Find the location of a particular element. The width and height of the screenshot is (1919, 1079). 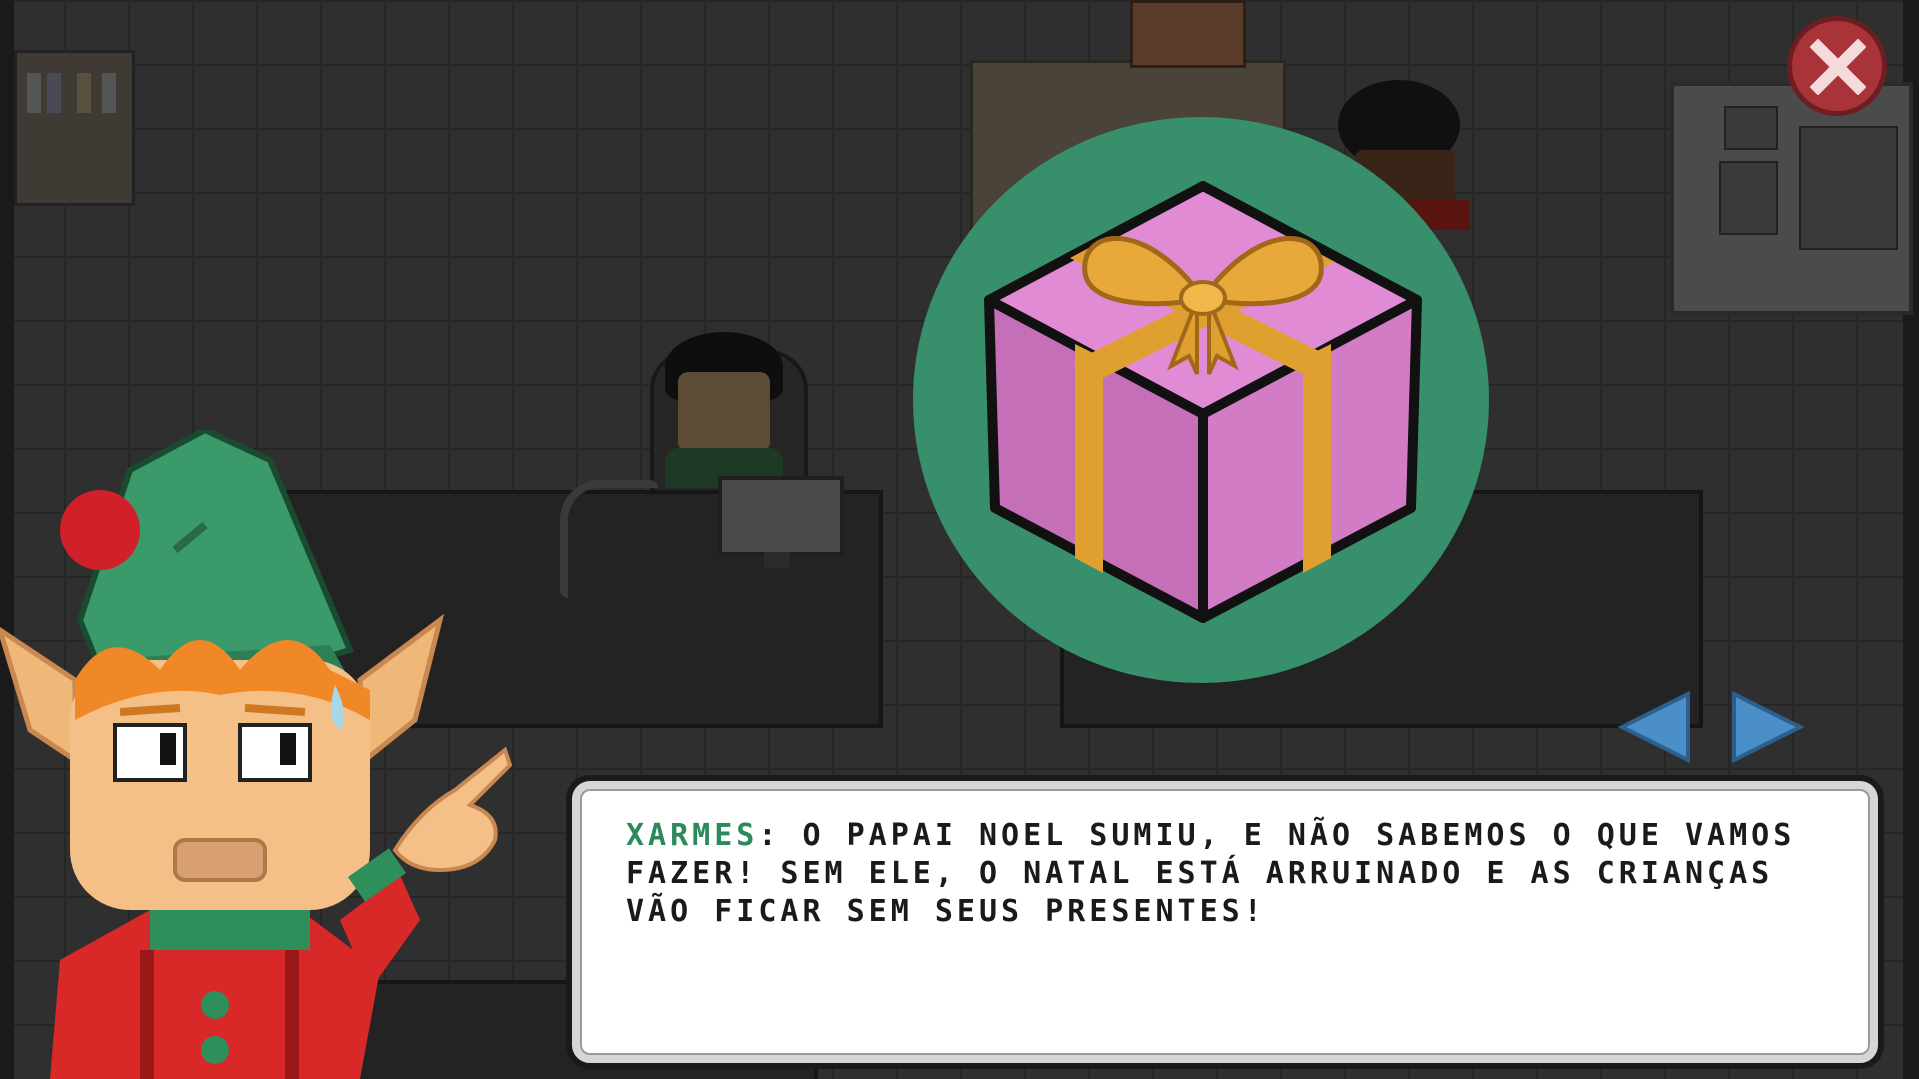

desk-lamp is located at coordinates (609, 539).